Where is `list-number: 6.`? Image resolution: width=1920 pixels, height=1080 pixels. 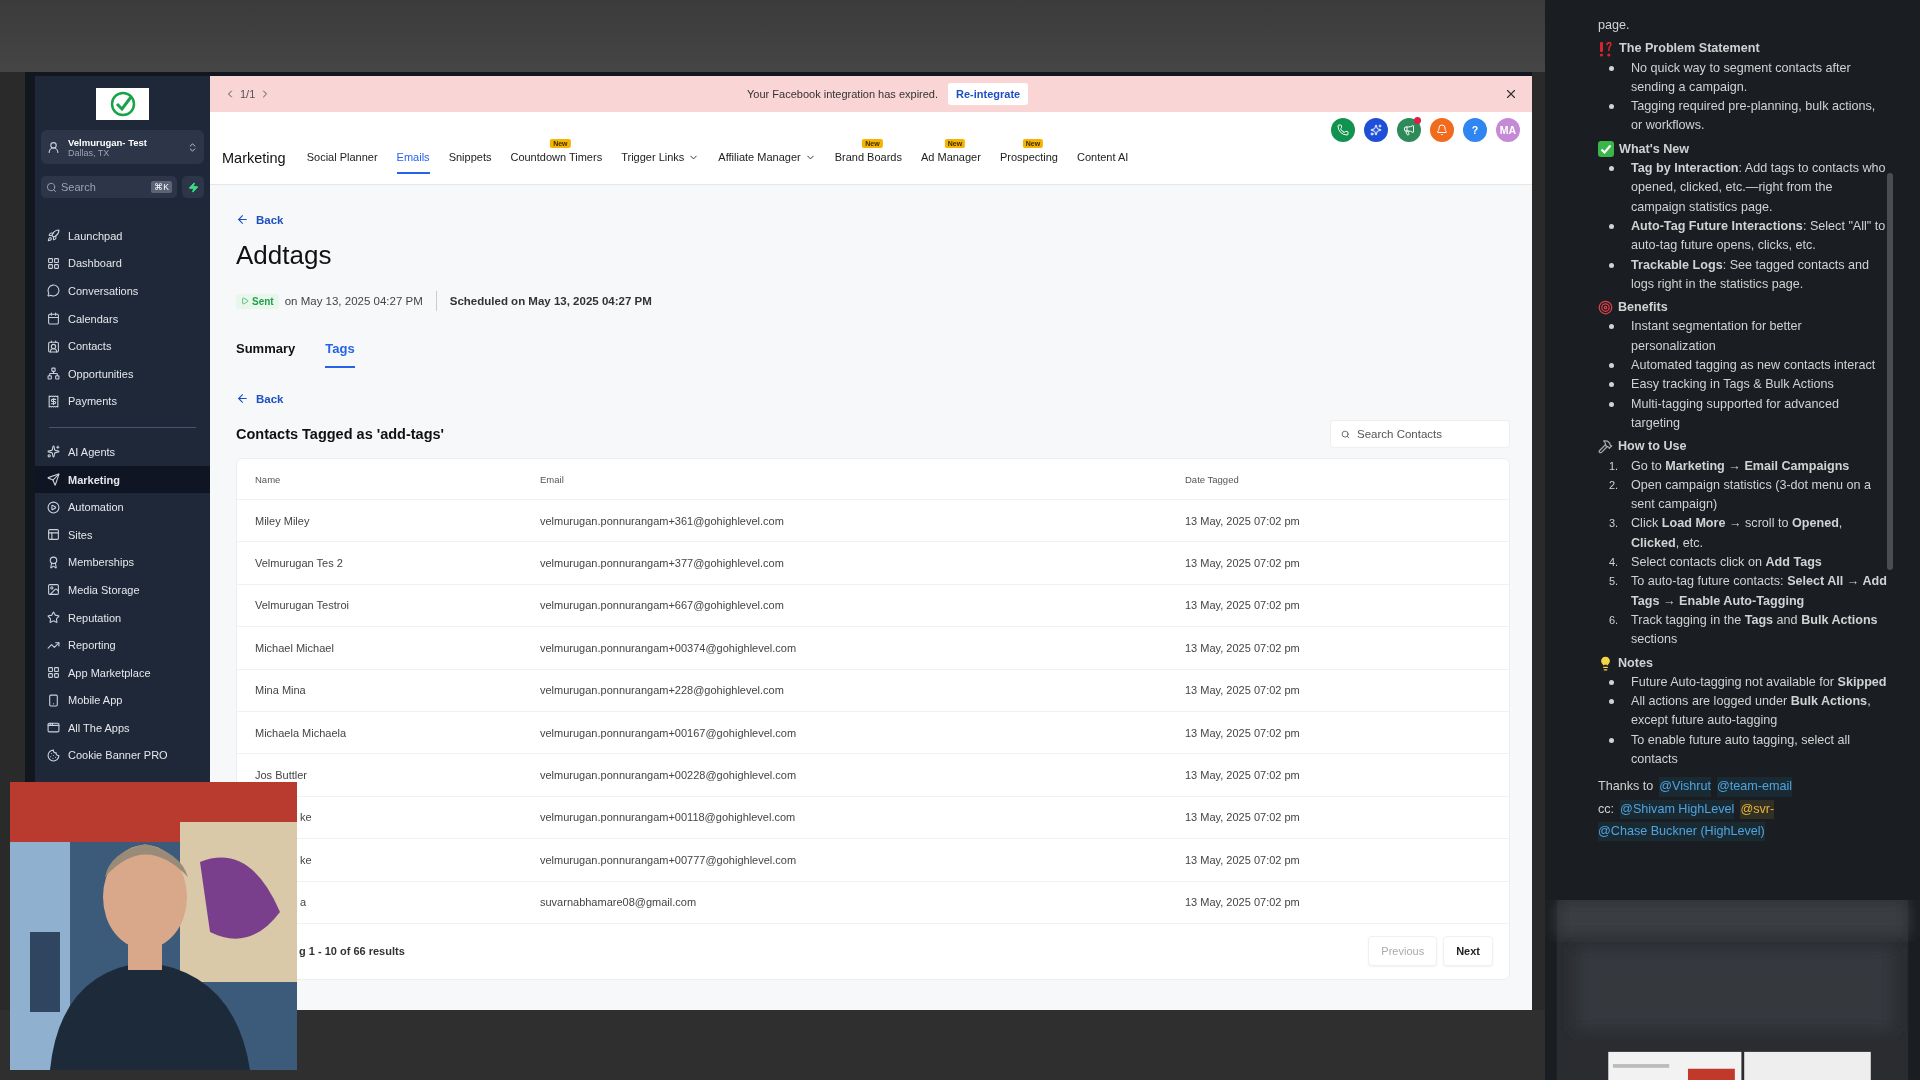
list-number: 6. is located at coordinates (1614, 620).